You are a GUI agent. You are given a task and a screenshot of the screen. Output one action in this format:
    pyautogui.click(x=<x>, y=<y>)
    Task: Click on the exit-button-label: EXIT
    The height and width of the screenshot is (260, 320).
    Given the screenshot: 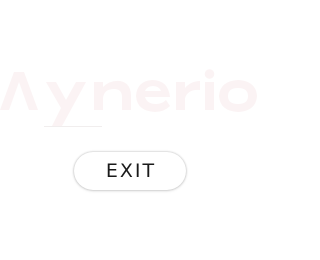 What is the action you would take?
    pyautogui.click(x=131, y=170)
    